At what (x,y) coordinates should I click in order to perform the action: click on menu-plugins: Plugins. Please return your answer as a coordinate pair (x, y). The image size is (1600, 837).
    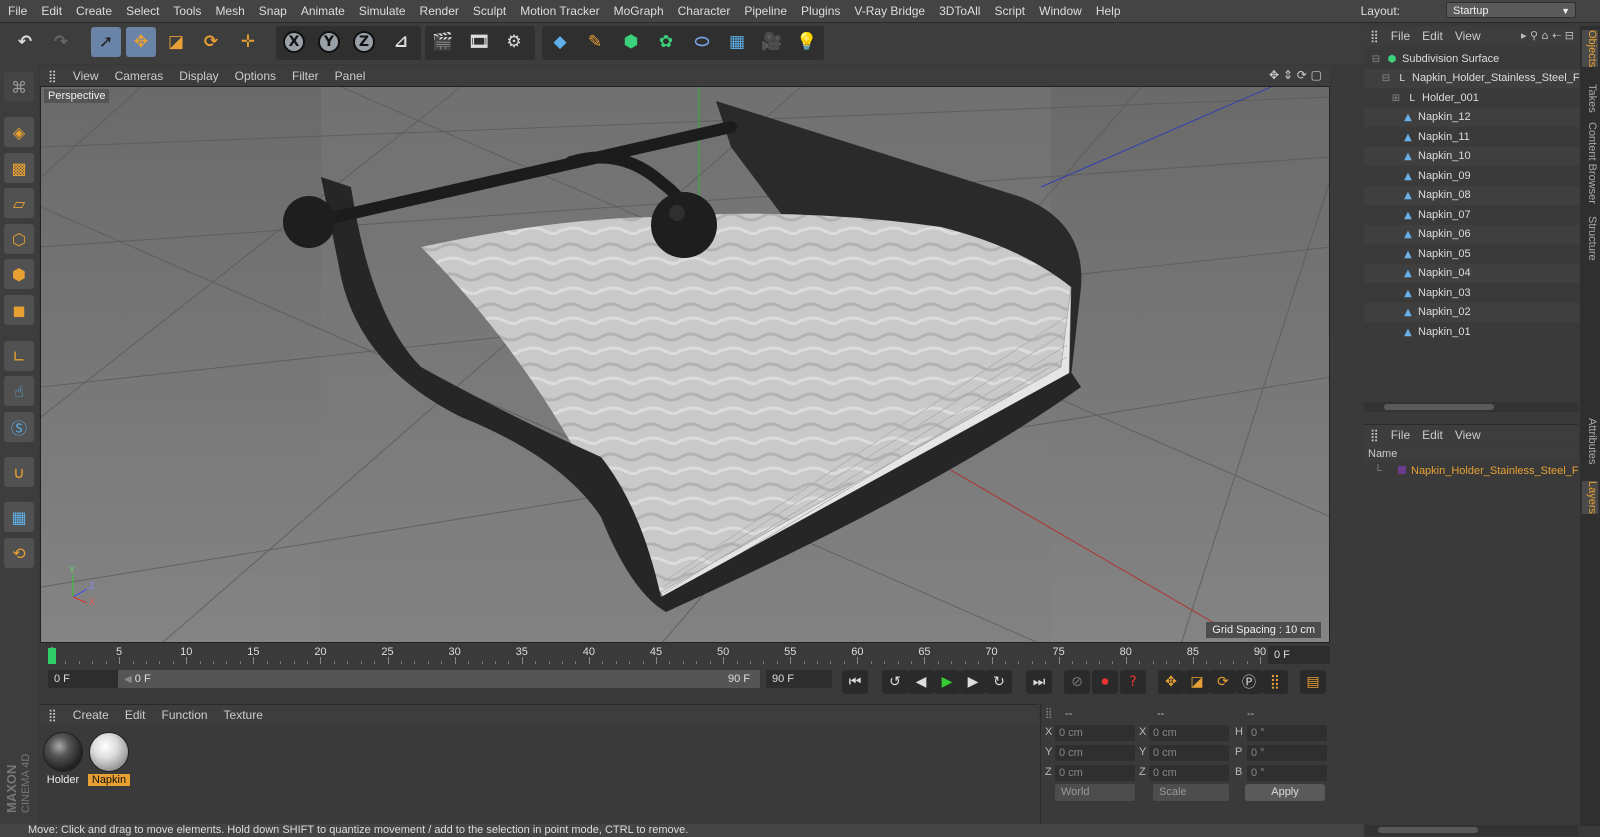
    Looking at the image, I should click on (820, 11).